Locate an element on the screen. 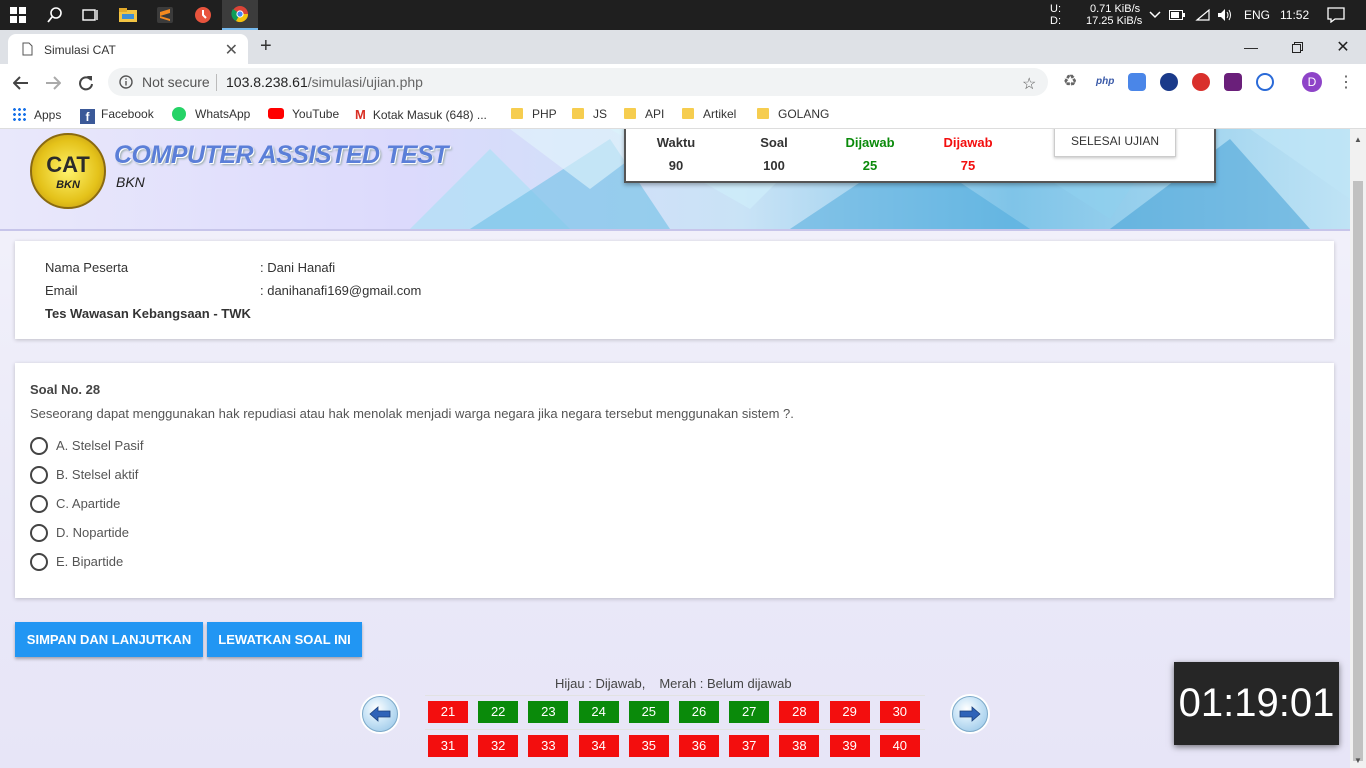  stat-label: Soal is located at coordinates (774, 142).